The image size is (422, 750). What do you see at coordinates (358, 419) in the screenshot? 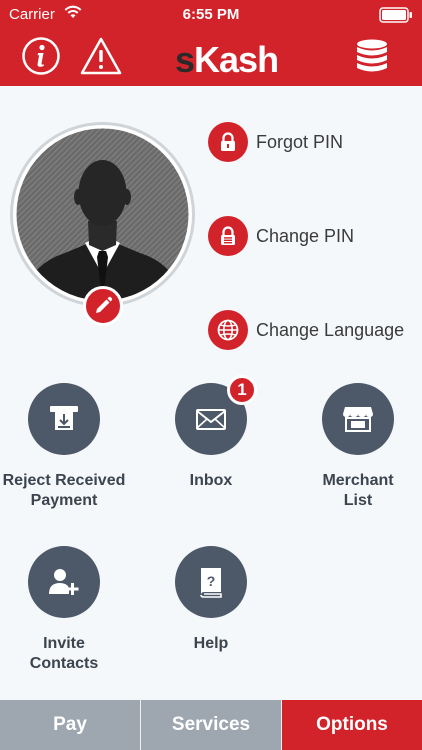
I see `store-icon` at bounding box center [358, 419].